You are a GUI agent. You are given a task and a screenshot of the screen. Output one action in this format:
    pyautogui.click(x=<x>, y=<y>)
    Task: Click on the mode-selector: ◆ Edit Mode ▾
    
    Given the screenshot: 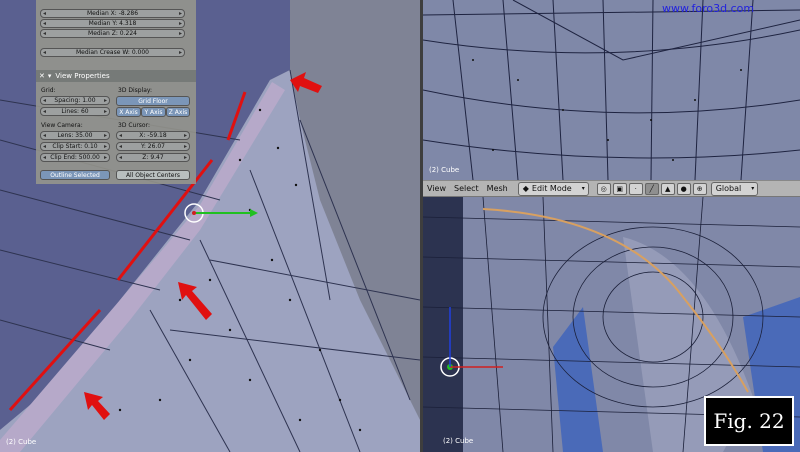 What is the action you would take?
    pyautogui.click(x=553, y=188)
    